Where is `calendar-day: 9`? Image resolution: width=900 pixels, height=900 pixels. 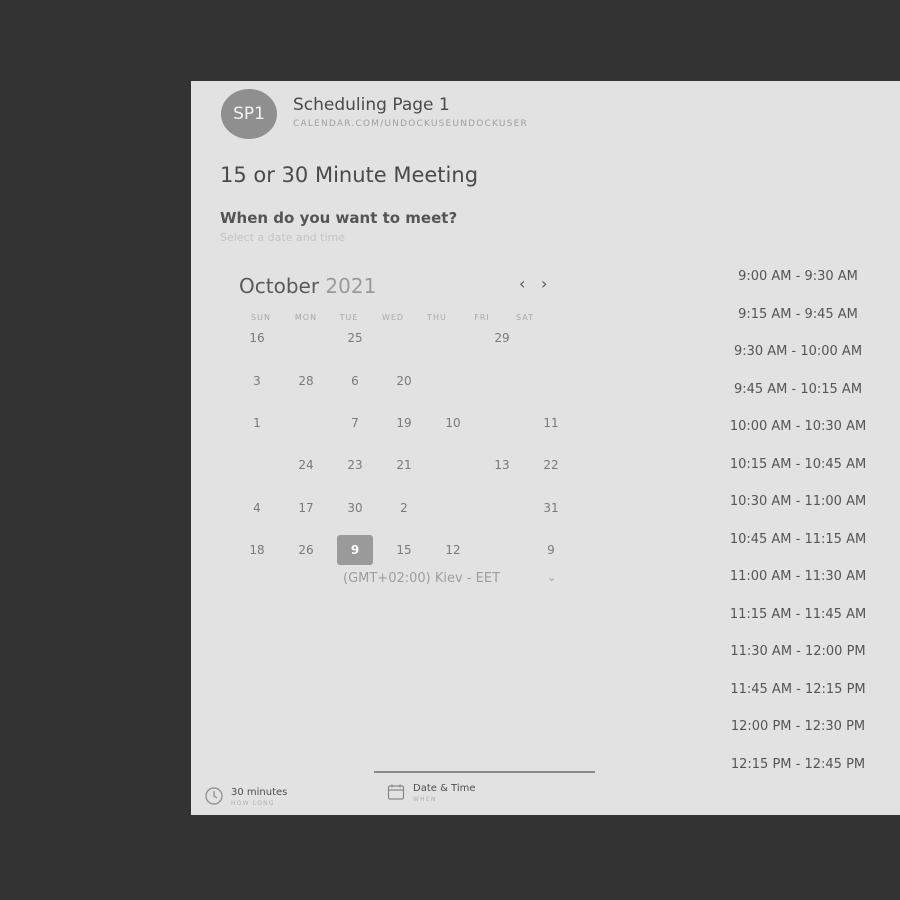 calendar-day: 9 is located at coordinates (551, 550).